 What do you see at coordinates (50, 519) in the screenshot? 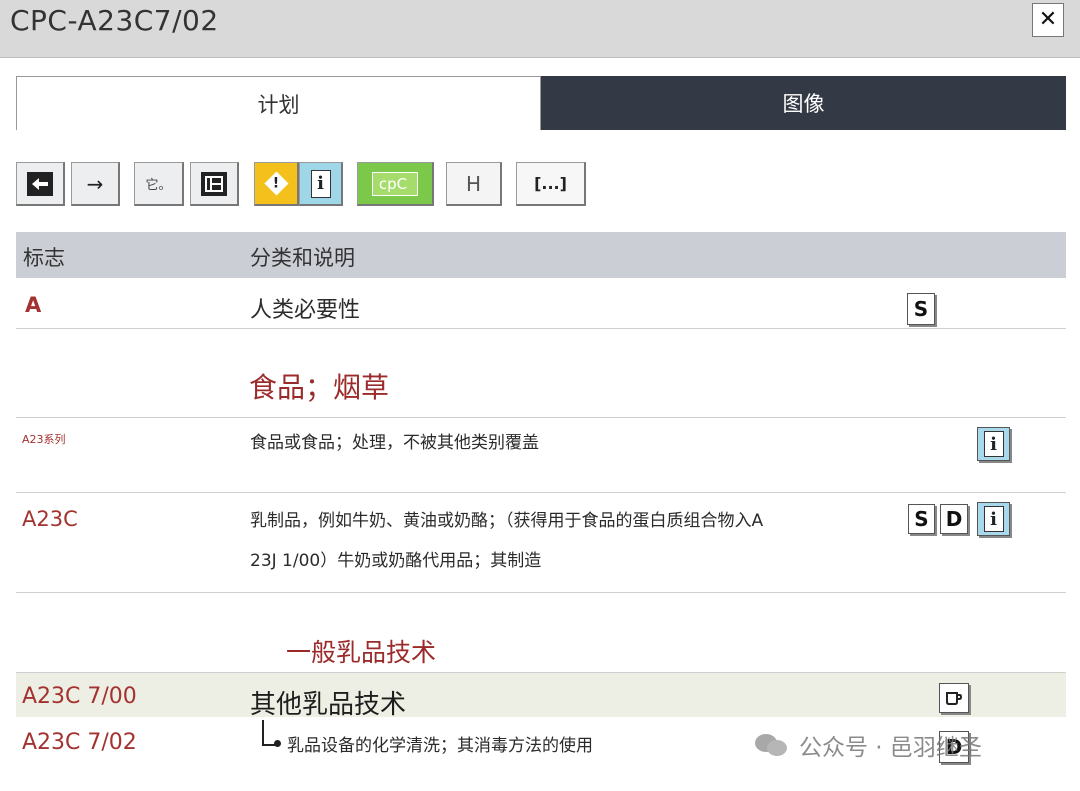
I see `class-code: A23C` at bounding box center [50, 519].